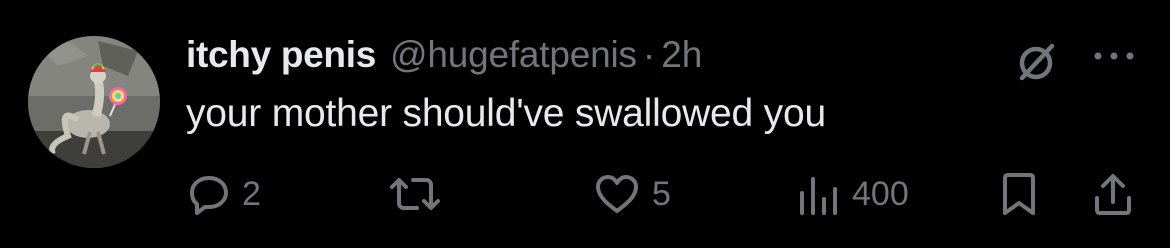 The image size is (1170, 248). Describe the element at coordinates (513, 55) in the screenshot. I see `user-handle: @hugefatpenis` at that location.